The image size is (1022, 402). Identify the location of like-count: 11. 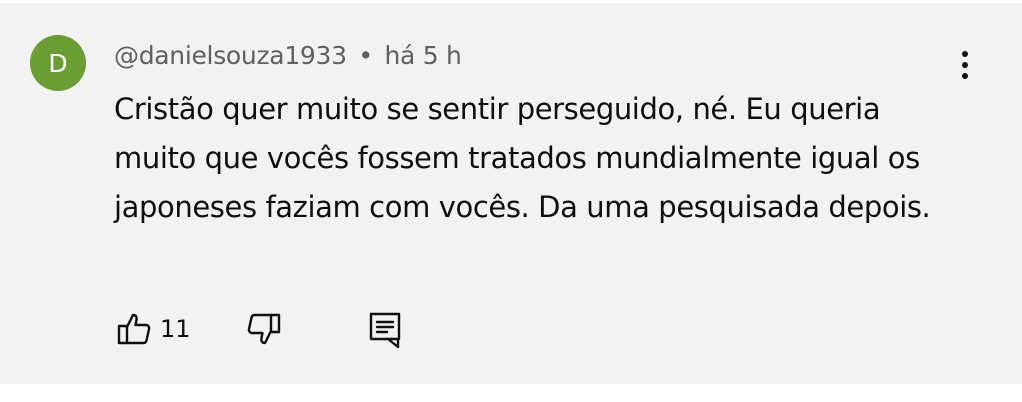
(175, 329).